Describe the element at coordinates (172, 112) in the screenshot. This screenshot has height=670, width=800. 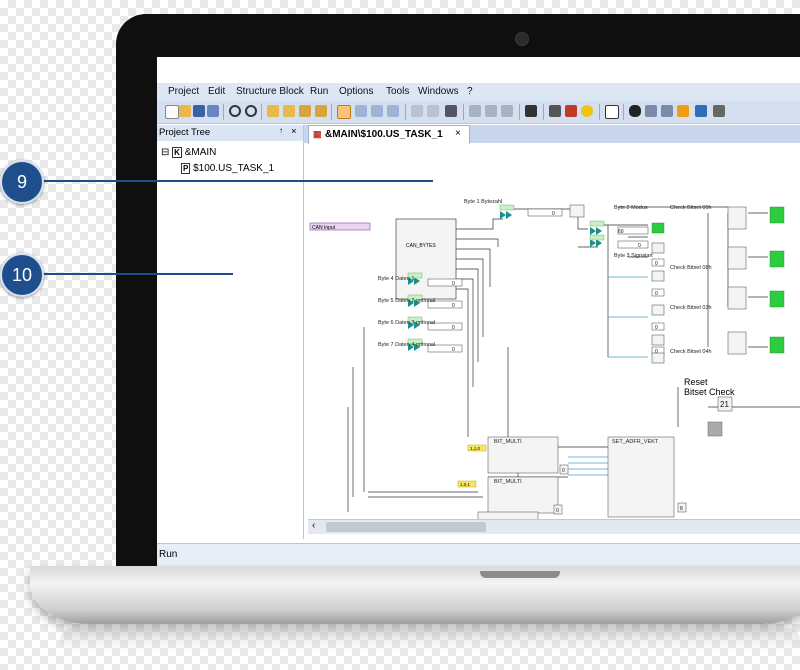
I see `new-icon` at that location.